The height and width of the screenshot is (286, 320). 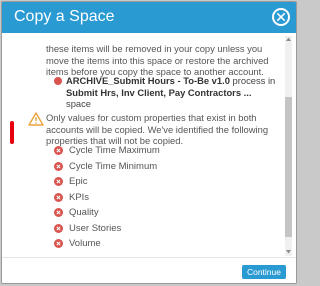 What do you see at coordinates (263, 272) in the screenshot?
I see `continue-button: Continue` at bounding box center [263, 272].